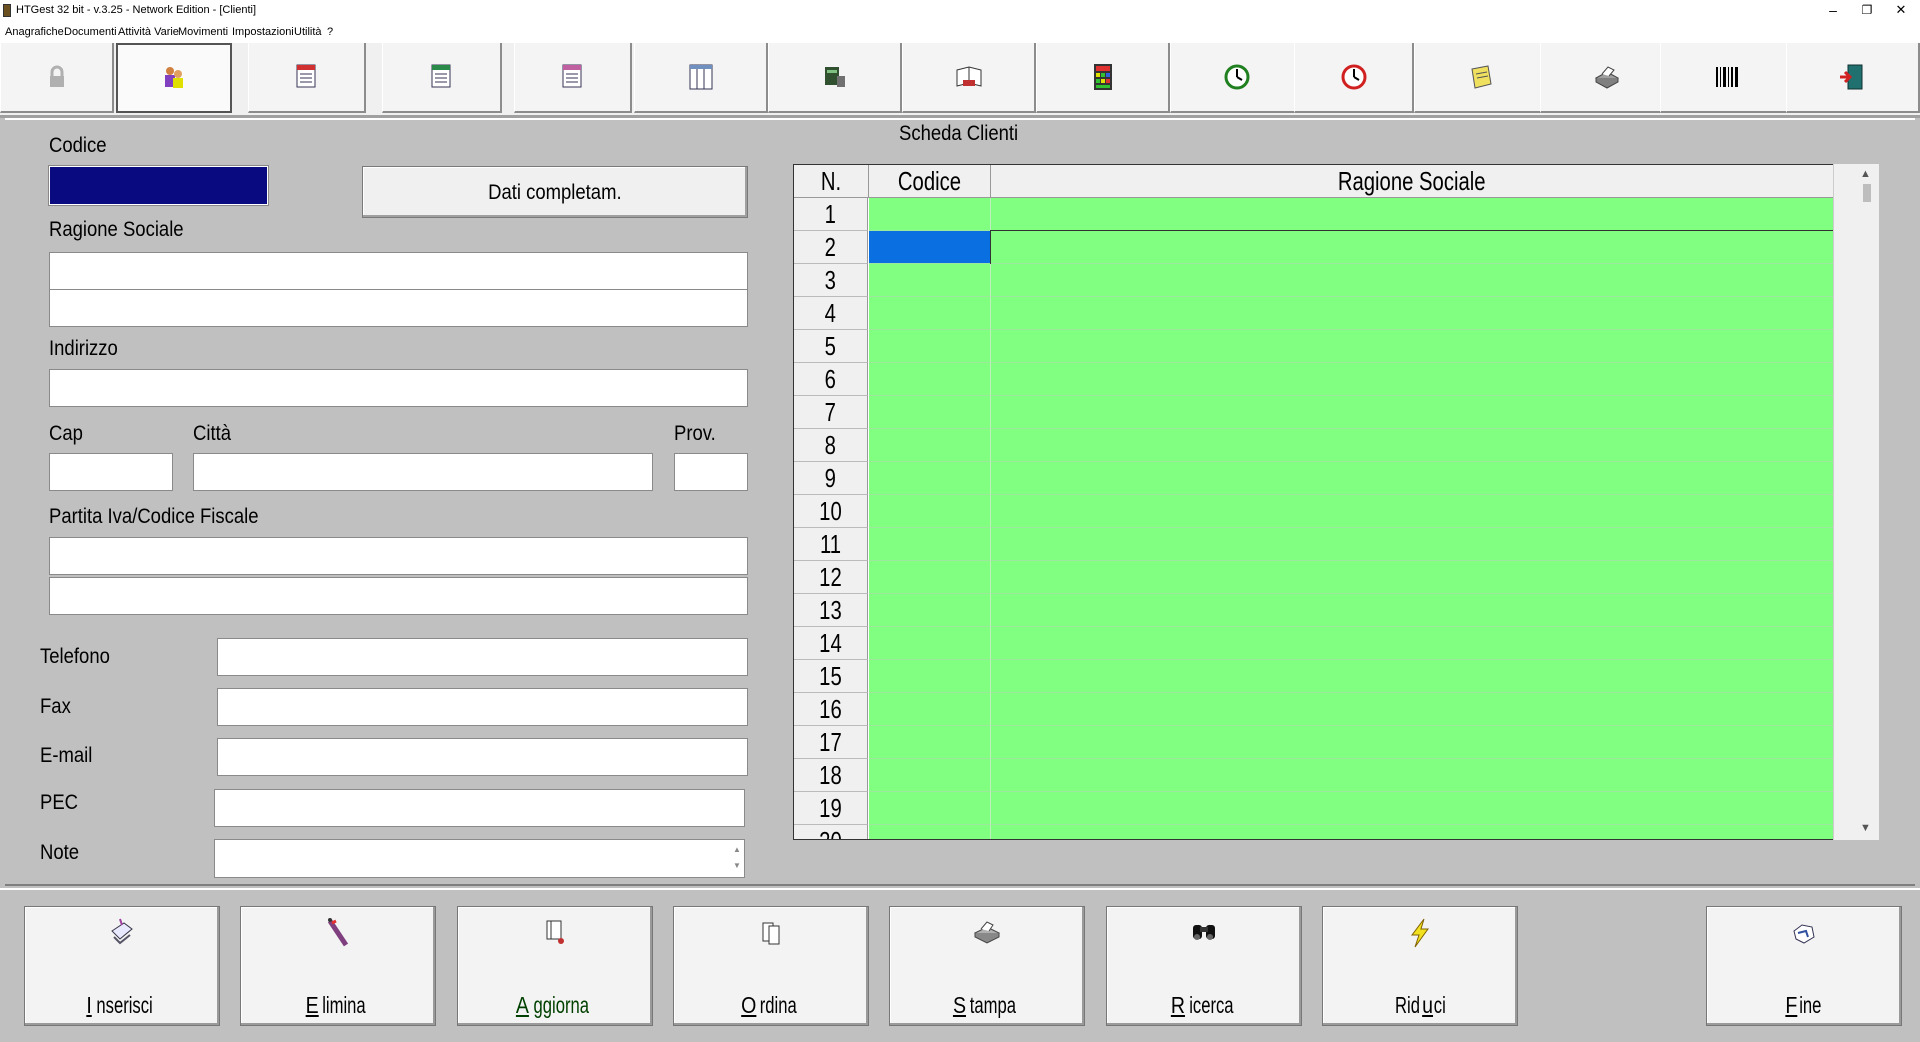 This screenshot has width=1920, height=1042. What do you see at coordinates (148, 32) in the screenshot?
I see `menu-attivita-varie: Attività Varie` at bounding box center [148, 32].